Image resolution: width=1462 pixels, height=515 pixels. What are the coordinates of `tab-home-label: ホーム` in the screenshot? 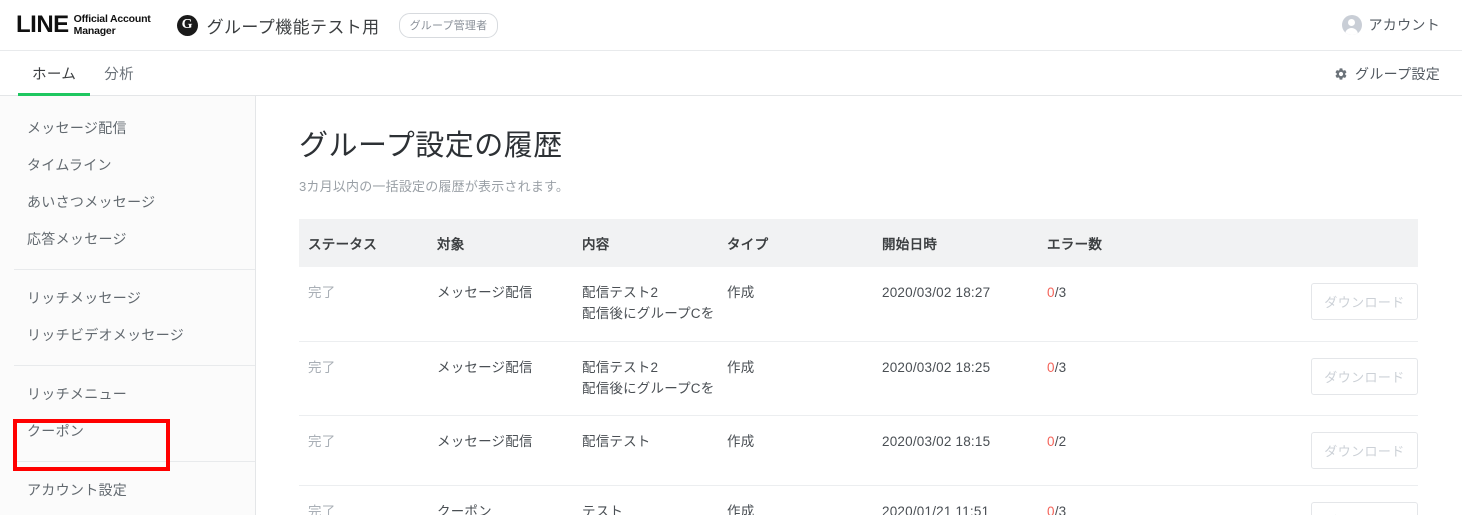 It's located at (54, 74).